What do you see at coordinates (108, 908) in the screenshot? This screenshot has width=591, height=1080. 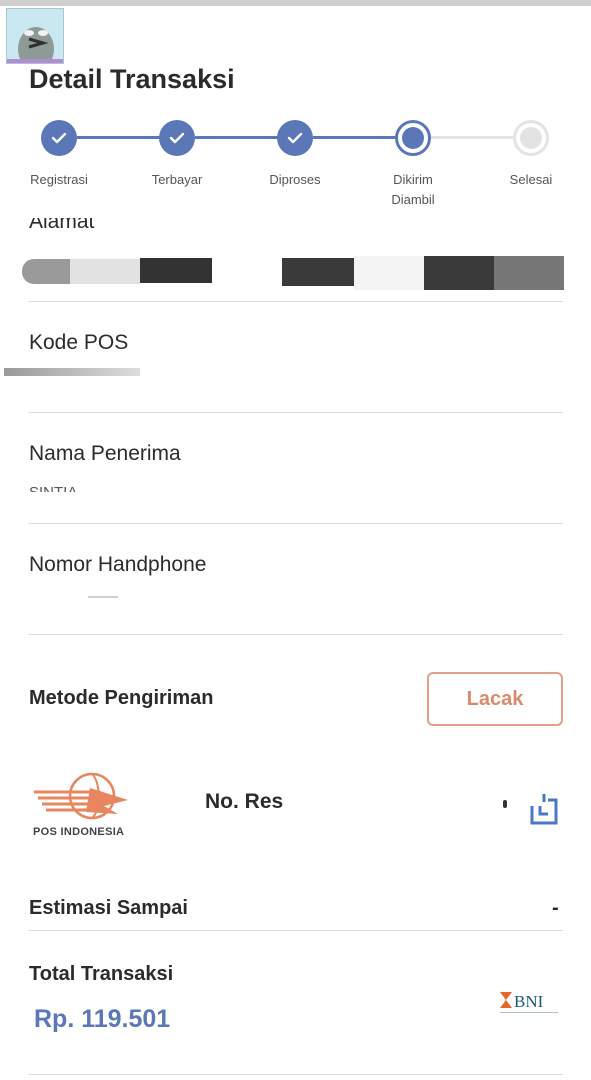 I see `estimate-label: Estimasi Sampai` at bounding box center [108, 908].